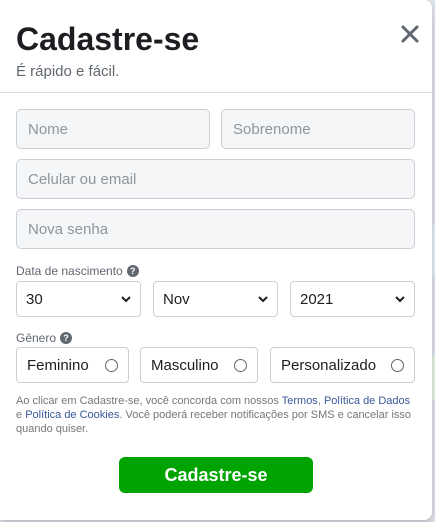 This screenshot has height=522, width=435. I want to click on close-icon, so click(410, 34).